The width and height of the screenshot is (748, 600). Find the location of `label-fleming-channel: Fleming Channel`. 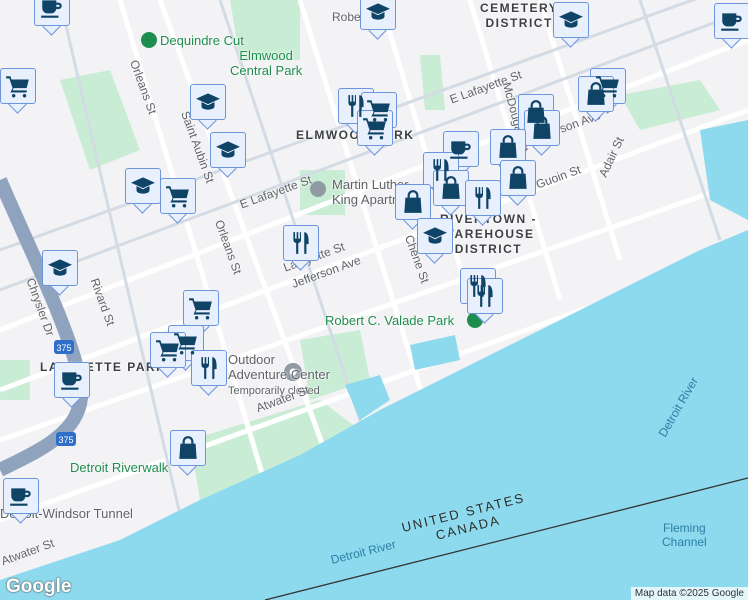

label-fleming-channel: Fleming Channel is located at coordinates (684, 535).